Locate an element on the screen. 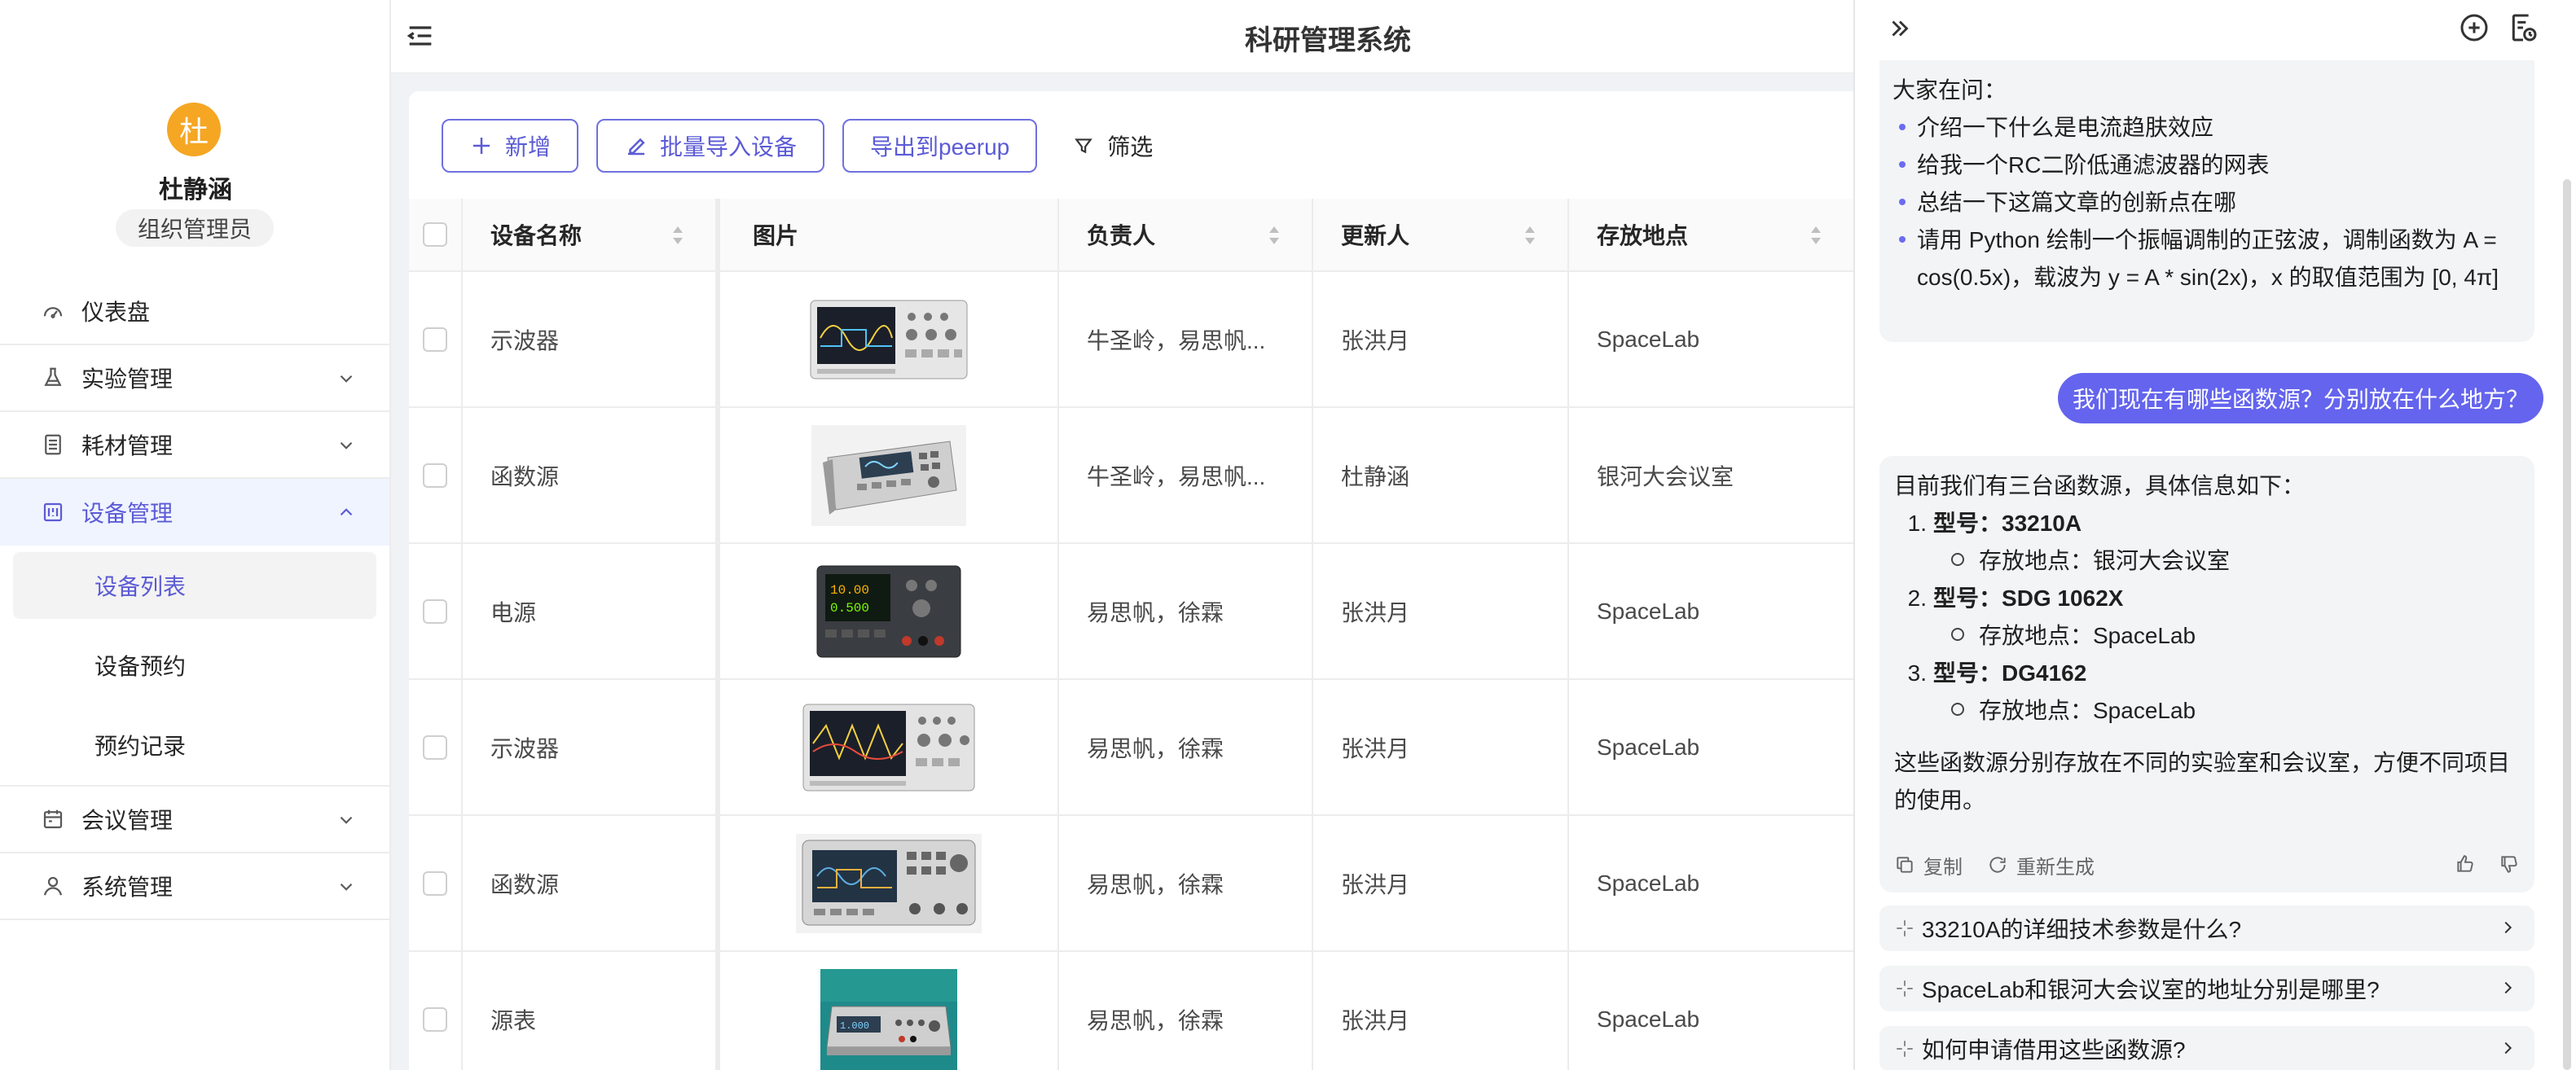 The image size is (2576, 1070). feedback-buttons is located at coordinates (2476, 864).